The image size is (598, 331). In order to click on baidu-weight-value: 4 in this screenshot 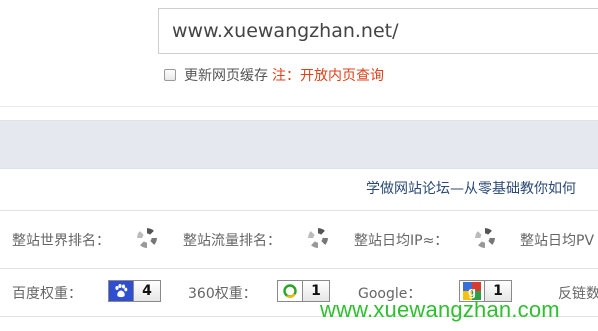, I will do `click(146, 291)`.